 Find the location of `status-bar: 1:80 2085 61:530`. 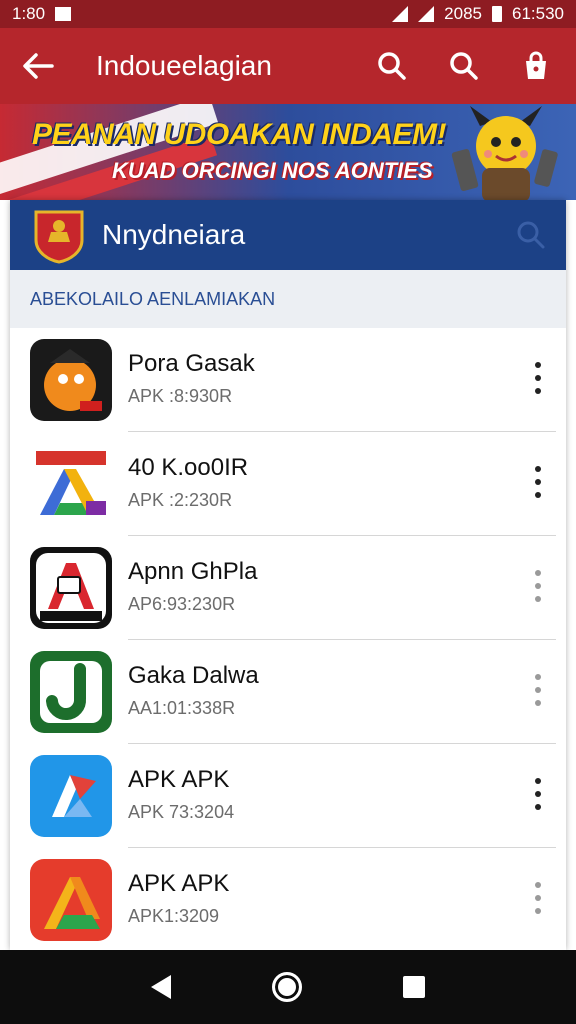

status-bar: 1:80 2085 61:530 is located at coordinates (288, 14).